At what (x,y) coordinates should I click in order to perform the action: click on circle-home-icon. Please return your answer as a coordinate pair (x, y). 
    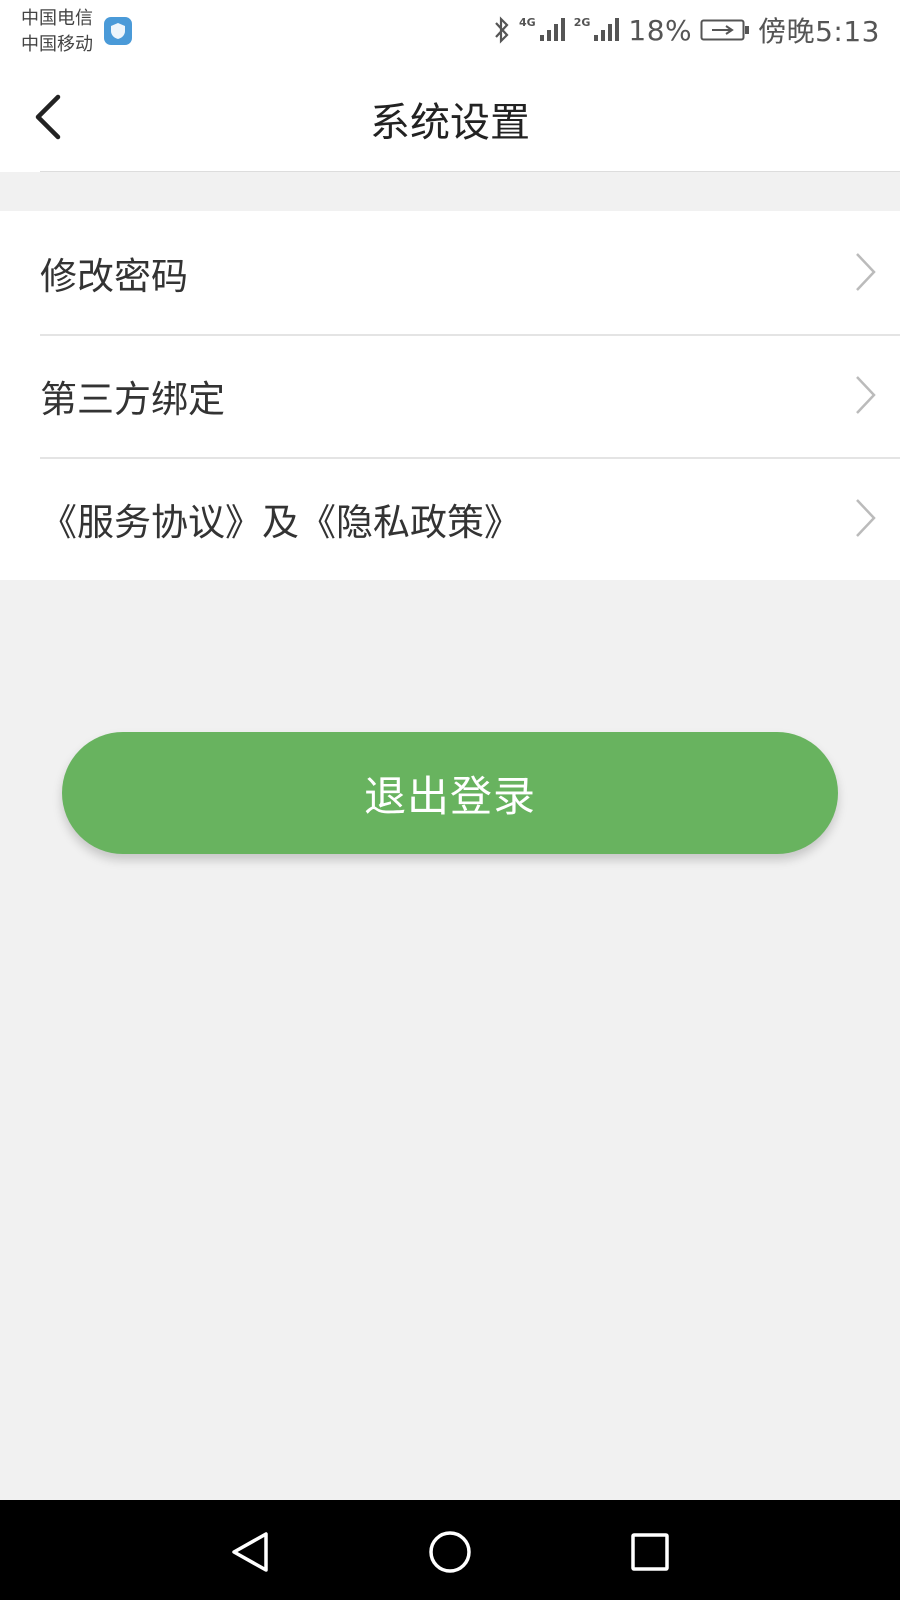
    Looking at the image, I should click on (450, 1552).